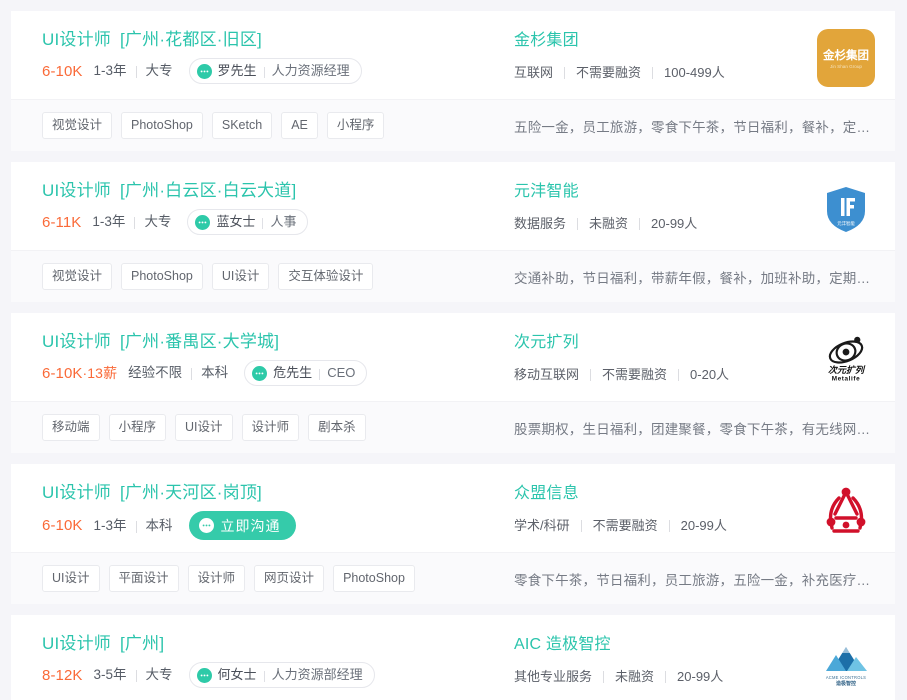  What do you see at coordinates (261, 191) in the screenshot?
I see `job-title-line: UI设计师 [广州·白云区·白云大道]` at bounding box center [261, 191].